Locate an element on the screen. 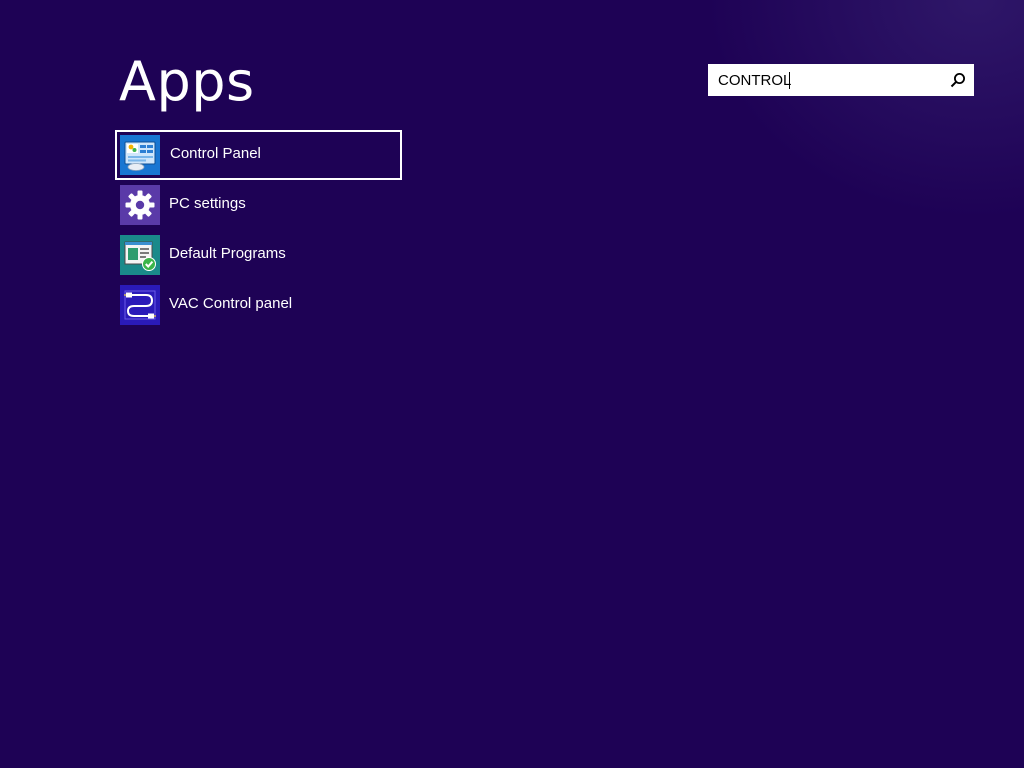  gear-icon is located at coordinates (140, 205).